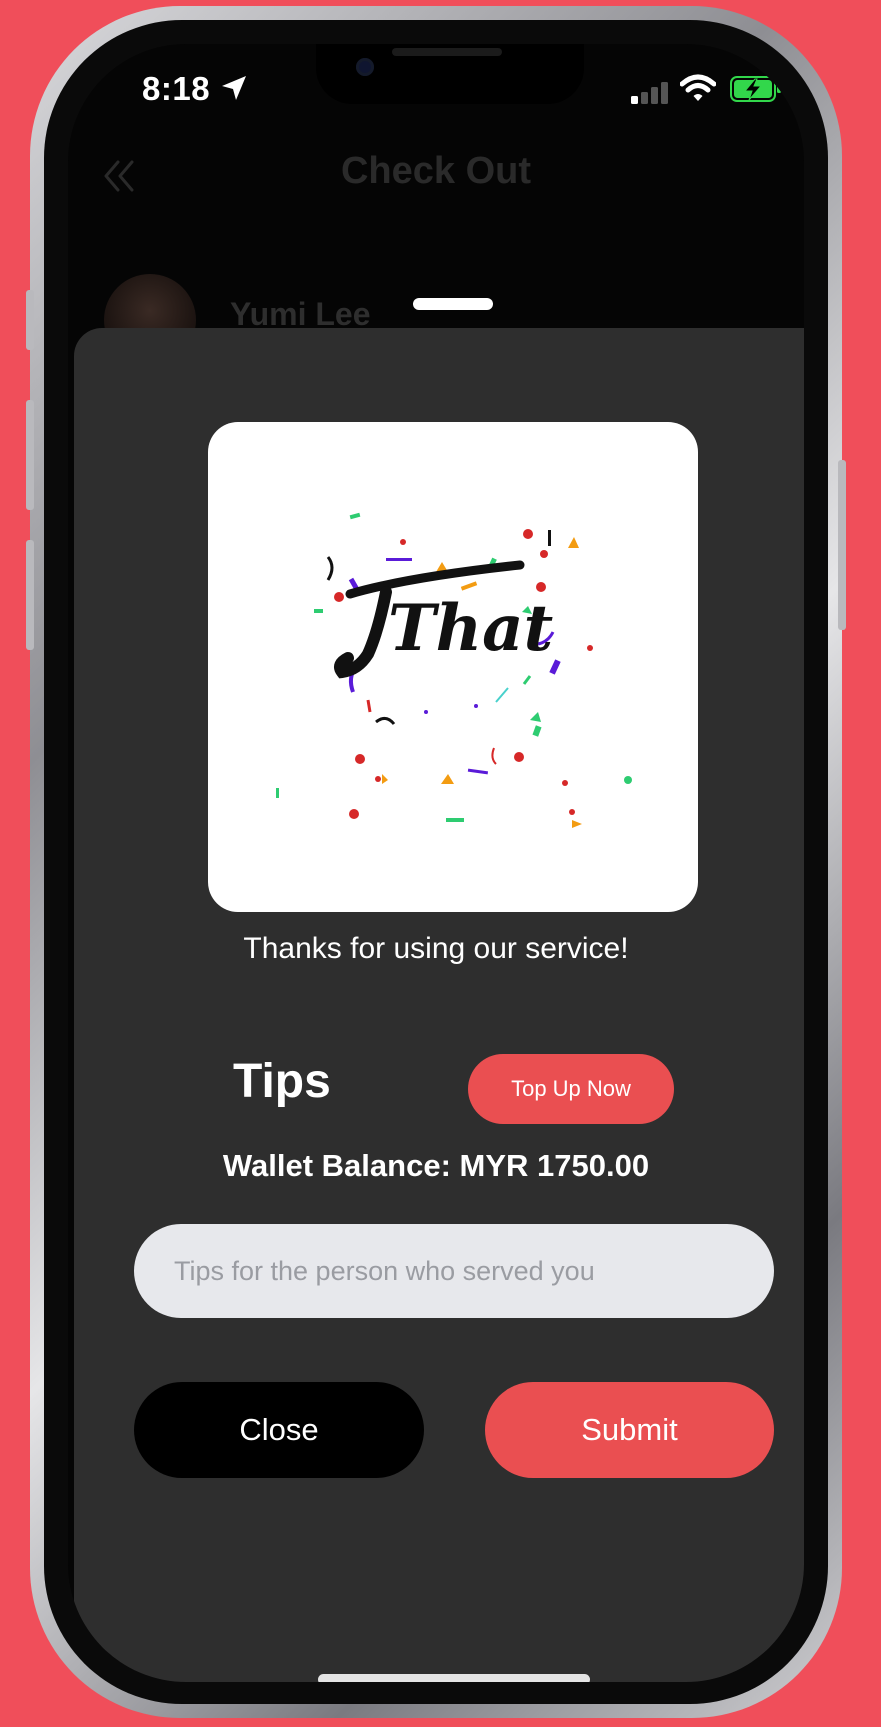  Describe the element at coordinates (447, 52) in the screenshot. I see `speaker-grille` at that location.